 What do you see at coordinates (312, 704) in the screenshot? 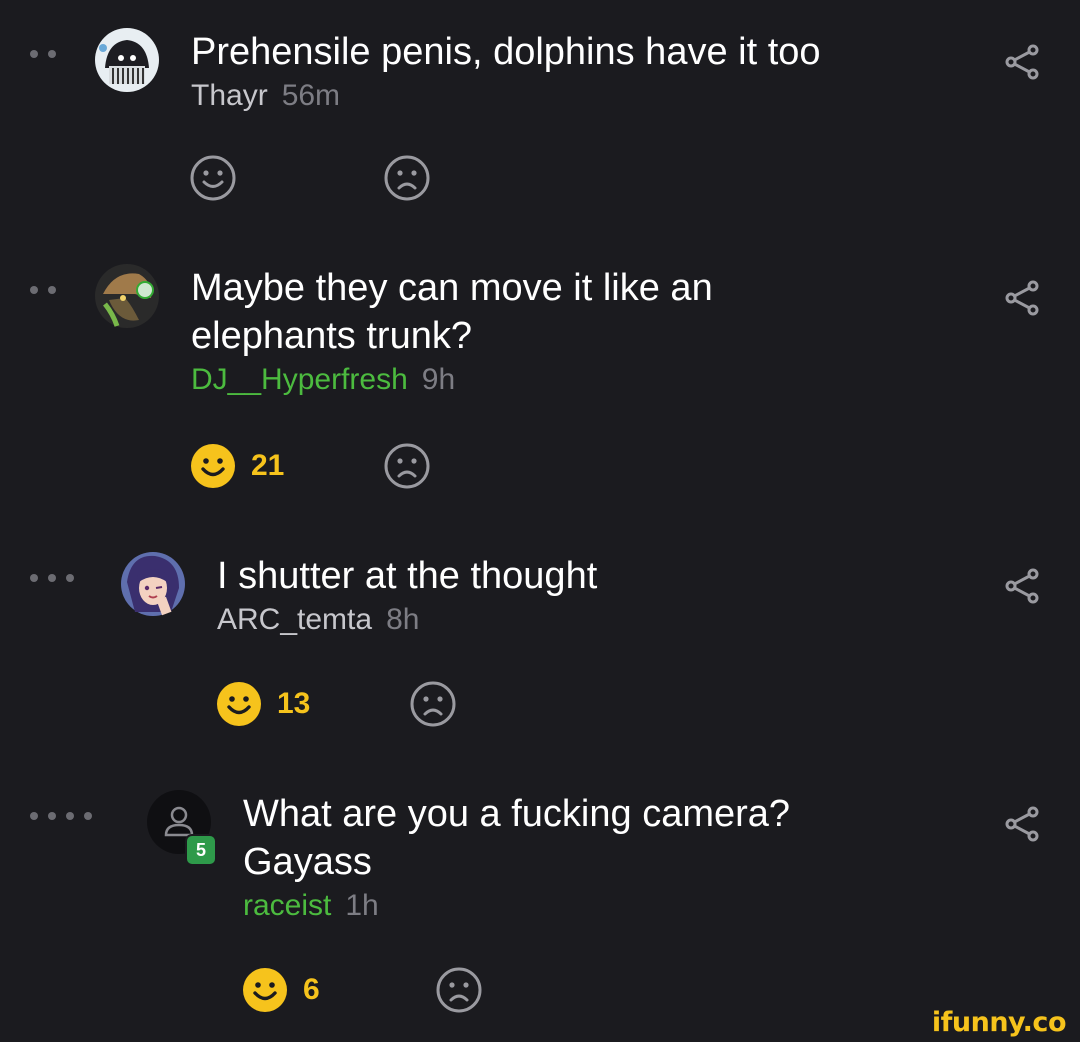
I see `like-button: 13` at bounding box center [312, 704].